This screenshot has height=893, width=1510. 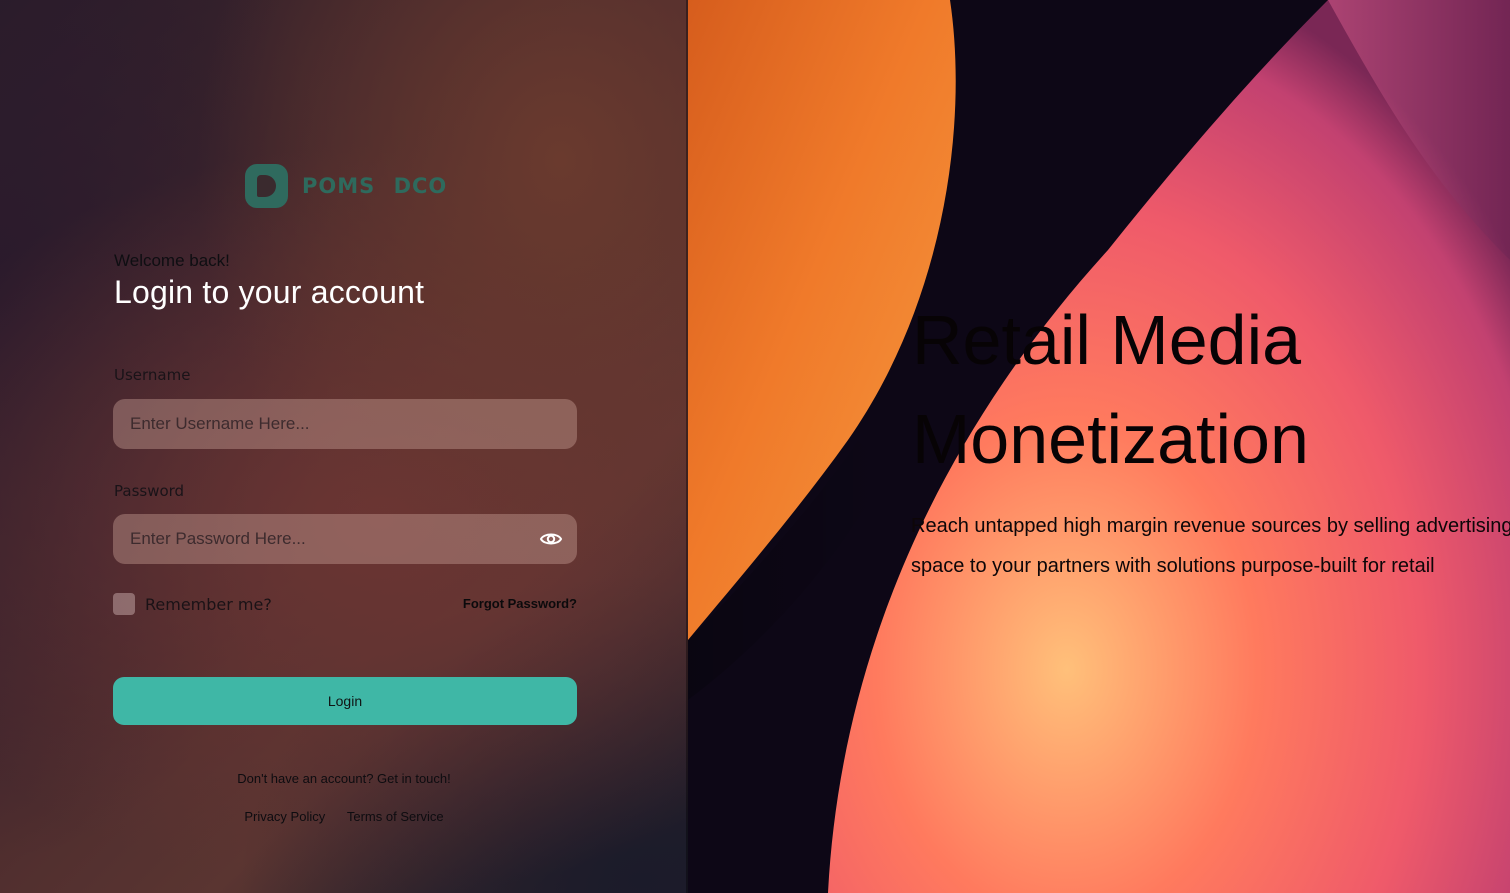 I want to click on remember-me-row: Remember me?, so click(x=192, y=604).